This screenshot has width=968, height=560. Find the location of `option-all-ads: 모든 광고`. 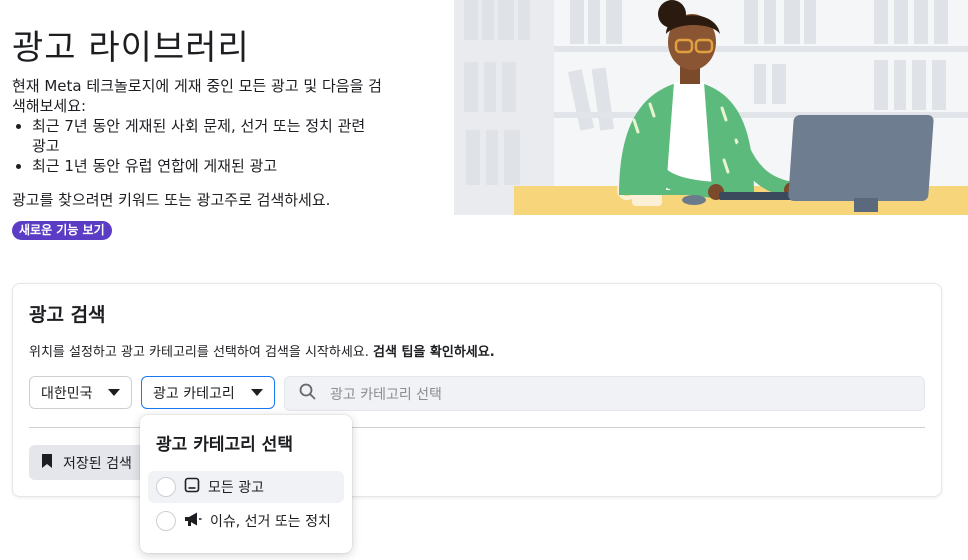

option-all-ads: 모든 광고 is located at coordinates (246, 487).